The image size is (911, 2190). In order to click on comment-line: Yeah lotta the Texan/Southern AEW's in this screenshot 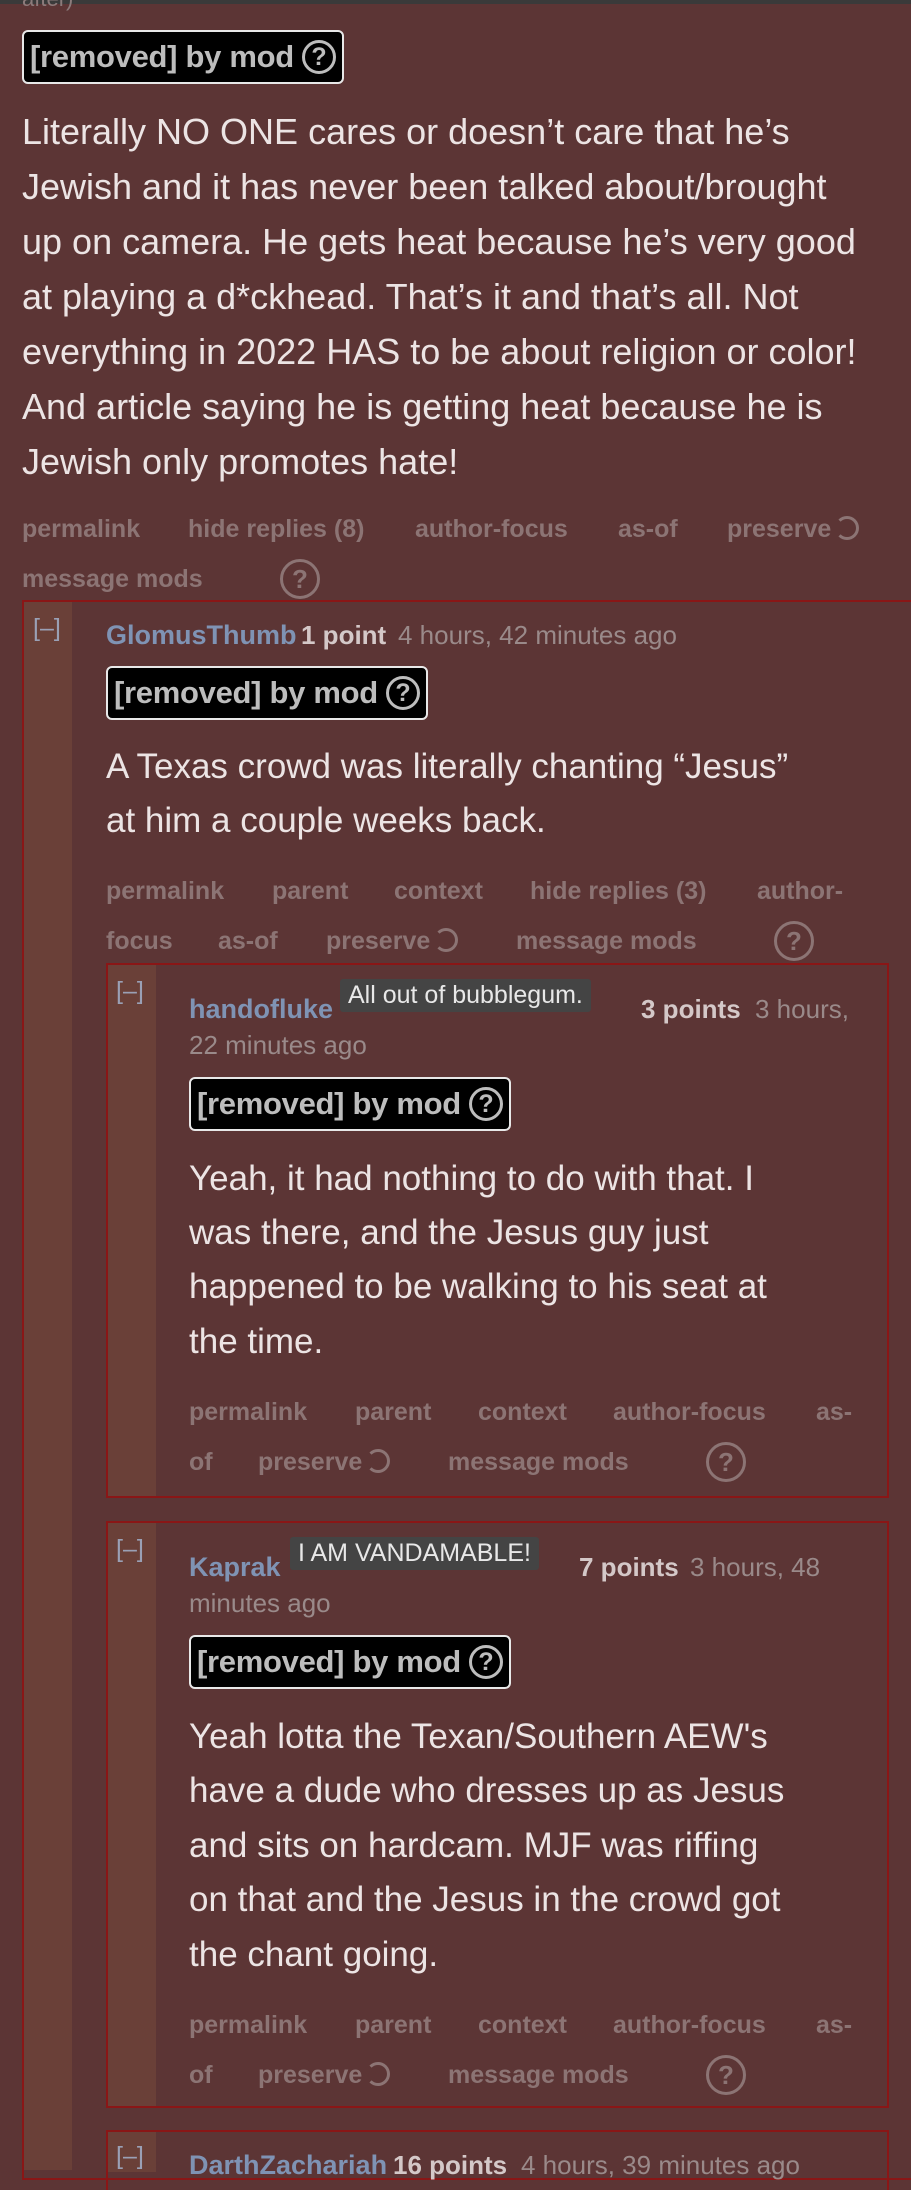, I will do `click(478, 1736)`.